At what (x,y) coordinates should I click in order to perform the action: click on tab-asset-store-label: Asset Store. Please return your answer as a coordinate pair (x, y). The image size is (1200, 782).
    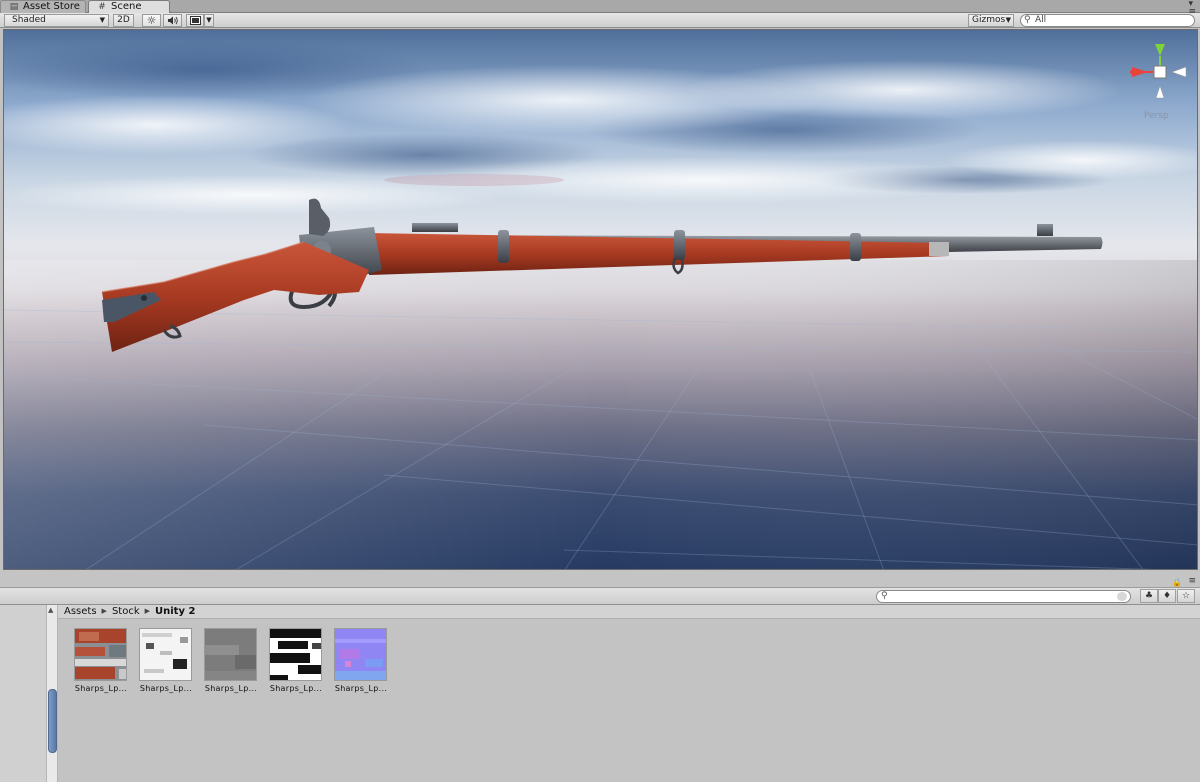
    Looking at the image, I should click on (51, 6).